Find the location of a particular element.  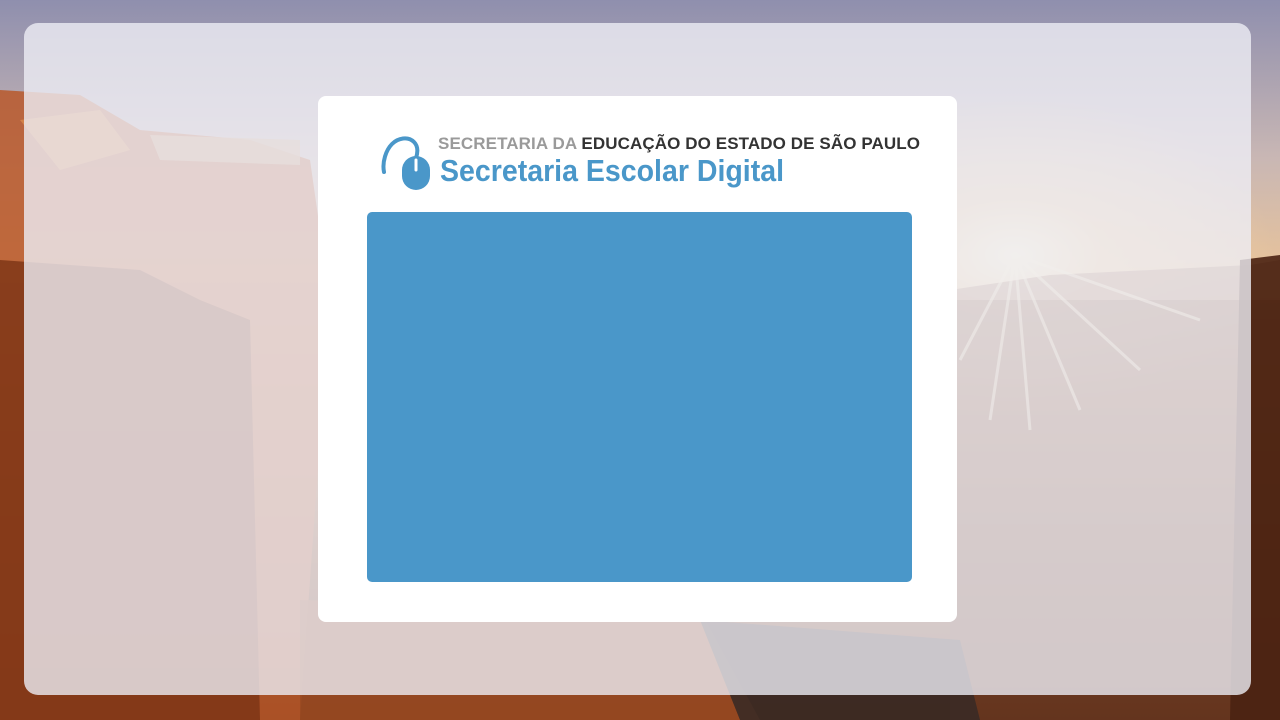

logo-product-name: Secretaria Escolar Digital is located at coordinates (612, 170).